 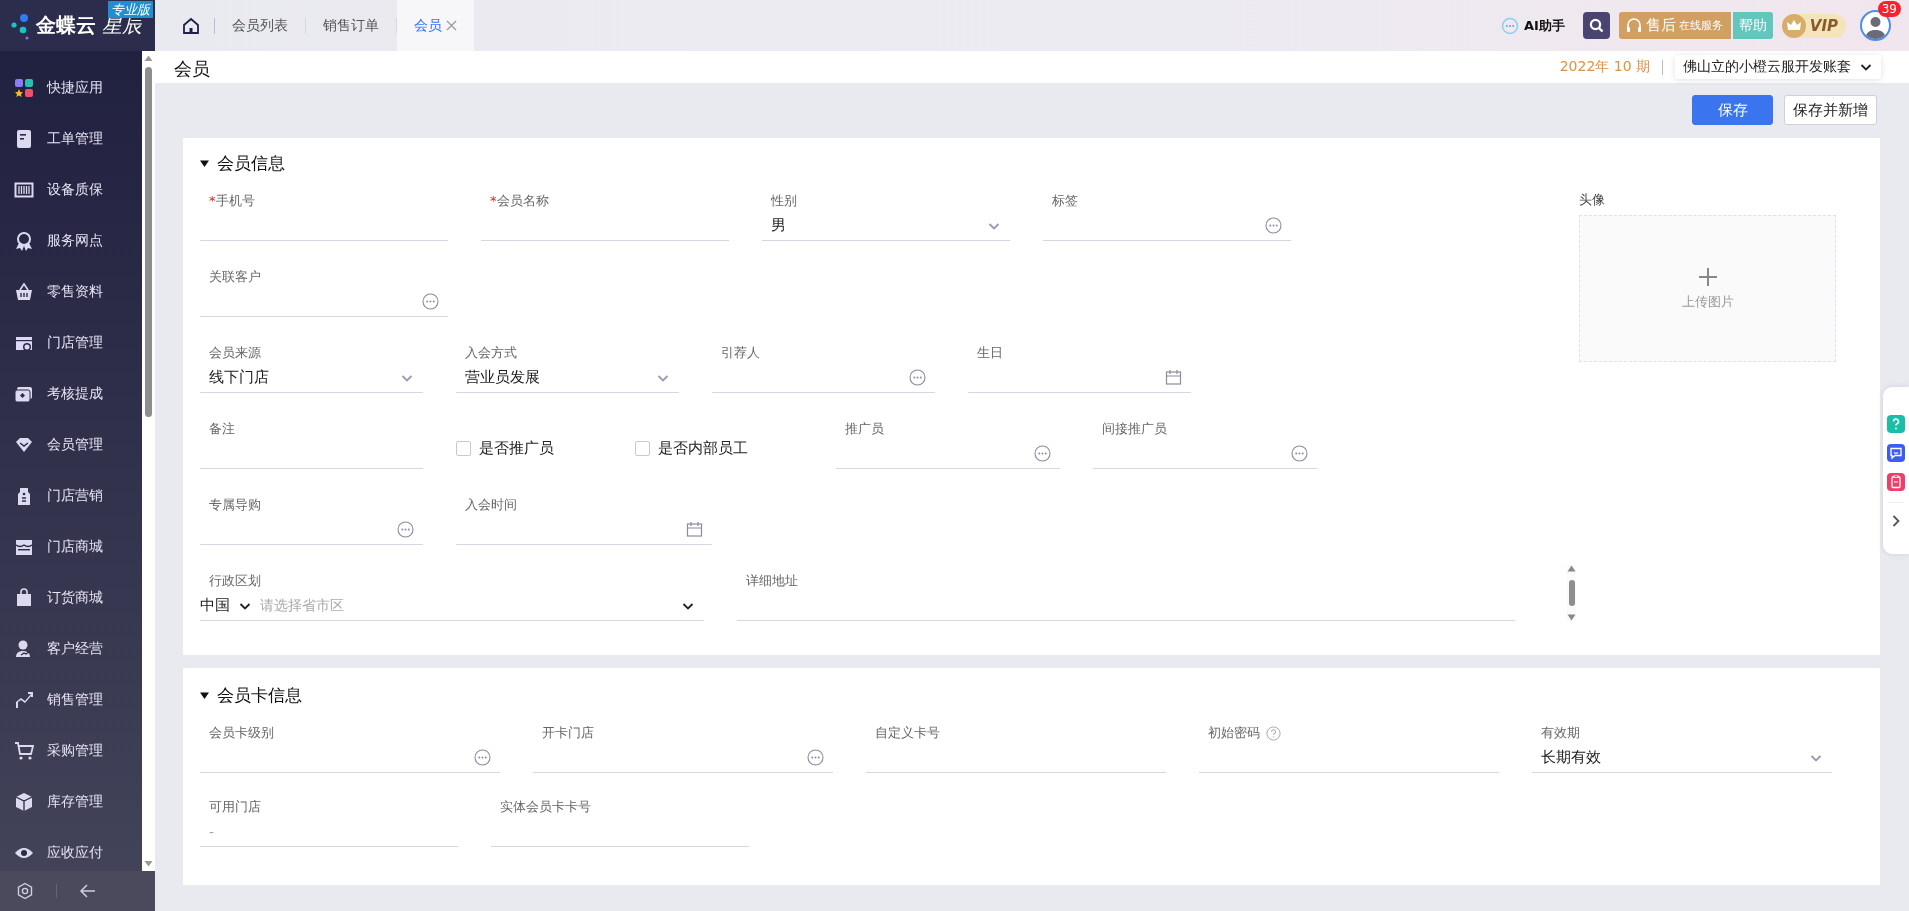 What do you see at coordinates (71, 801) in the screenshot?
I see `sidebar-item: 库存管理` at bounding box center [71, 801].